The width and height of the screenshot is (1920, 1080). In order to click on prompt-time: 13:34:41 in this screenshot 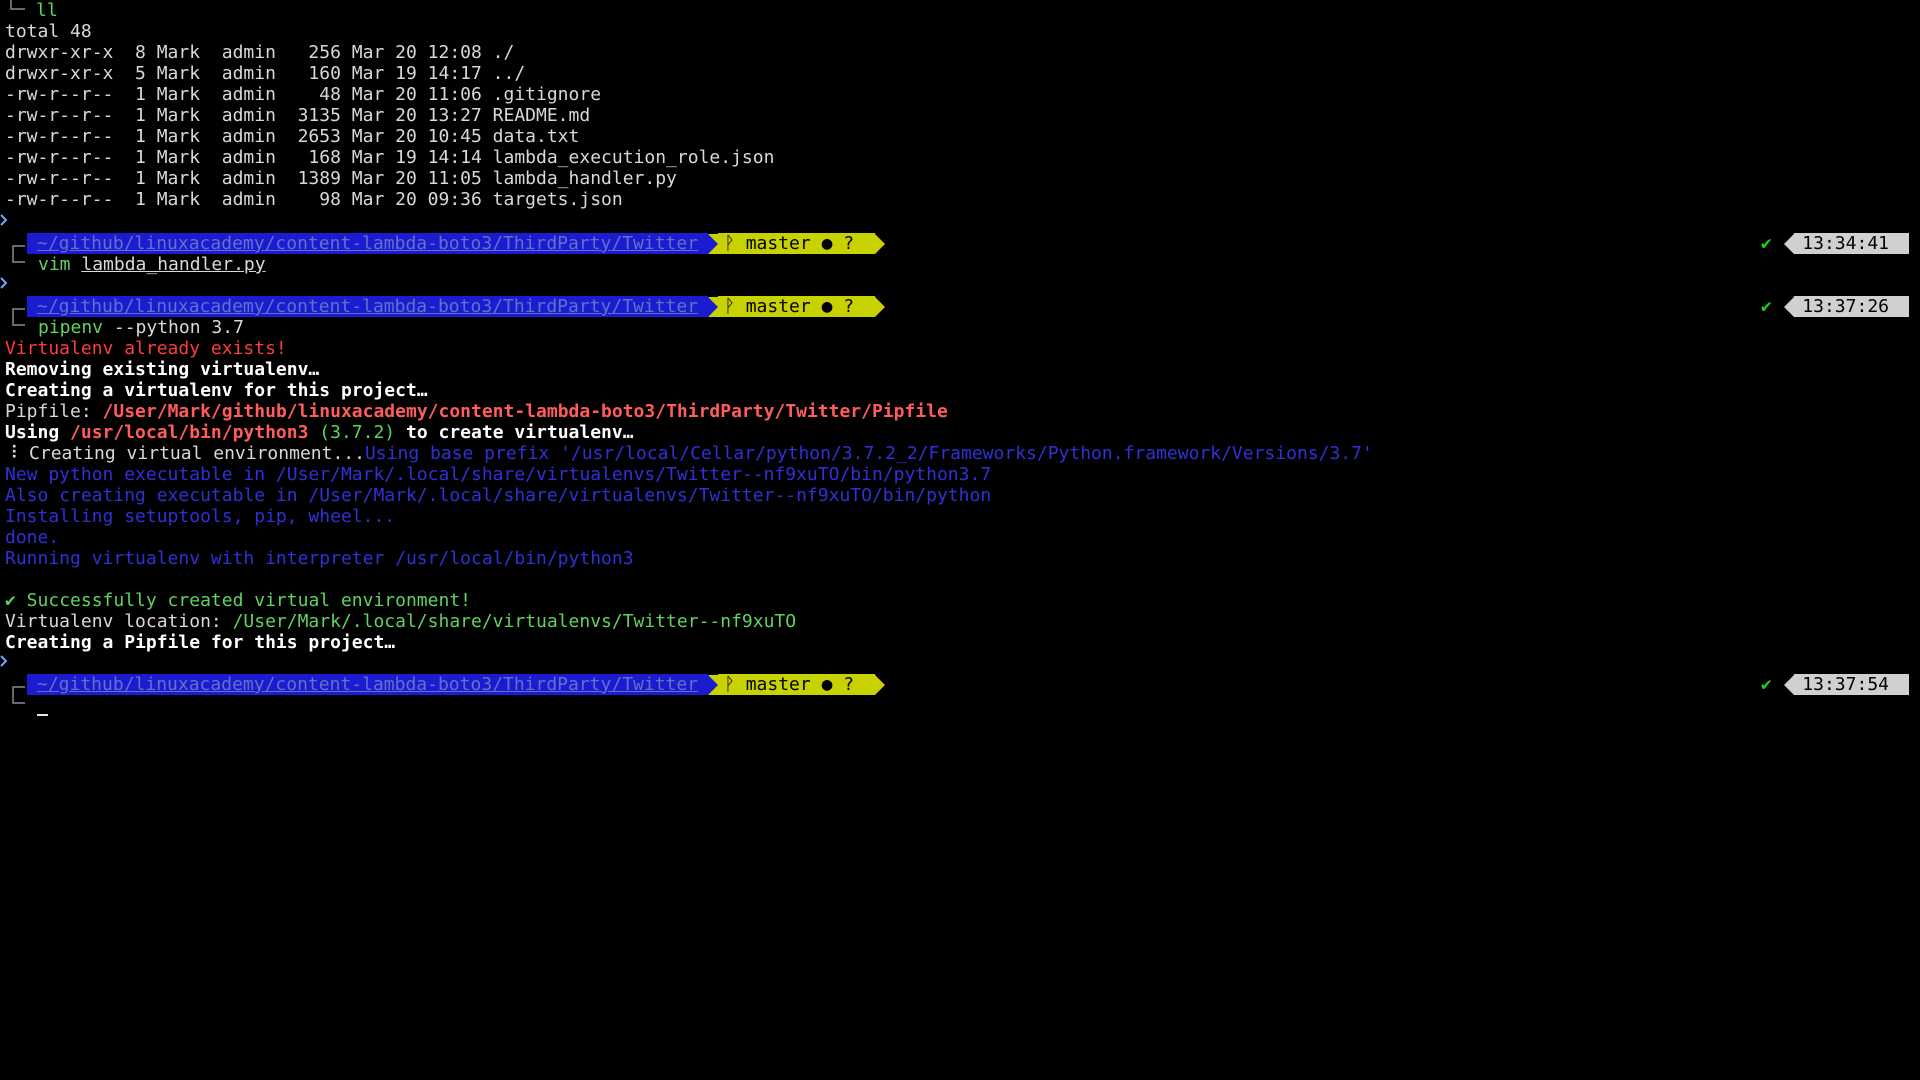, I will do `click(1851, 243)`.